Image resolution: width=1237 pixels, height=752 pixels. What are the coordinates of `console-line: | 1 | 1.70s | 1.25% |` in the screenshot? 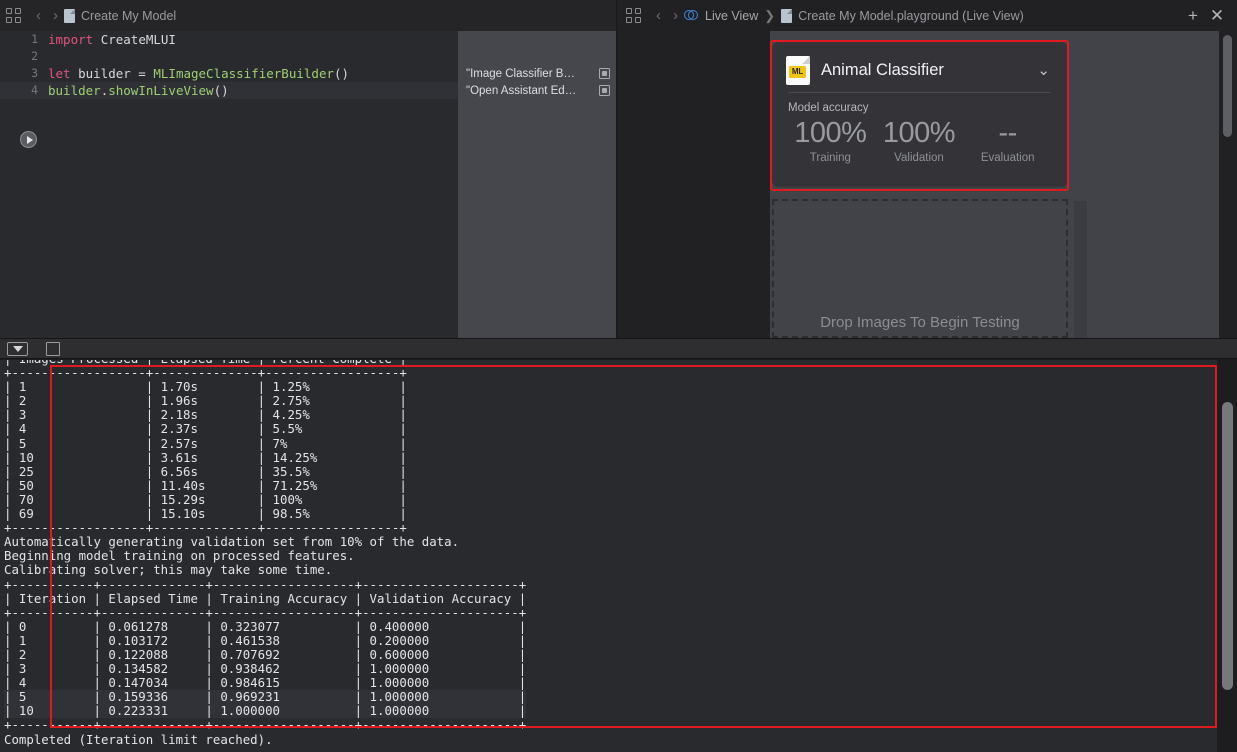 It's located at (205, 387).